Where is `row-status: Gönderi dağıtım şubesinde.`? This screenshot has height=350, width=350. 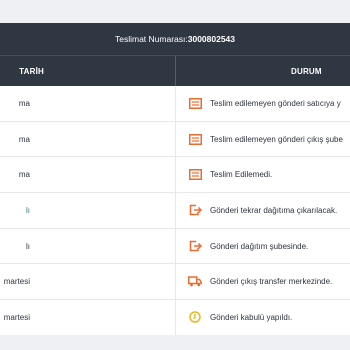 row-status: Gönderi dağıtım şubesinde. is located at coordinates (259, 246).